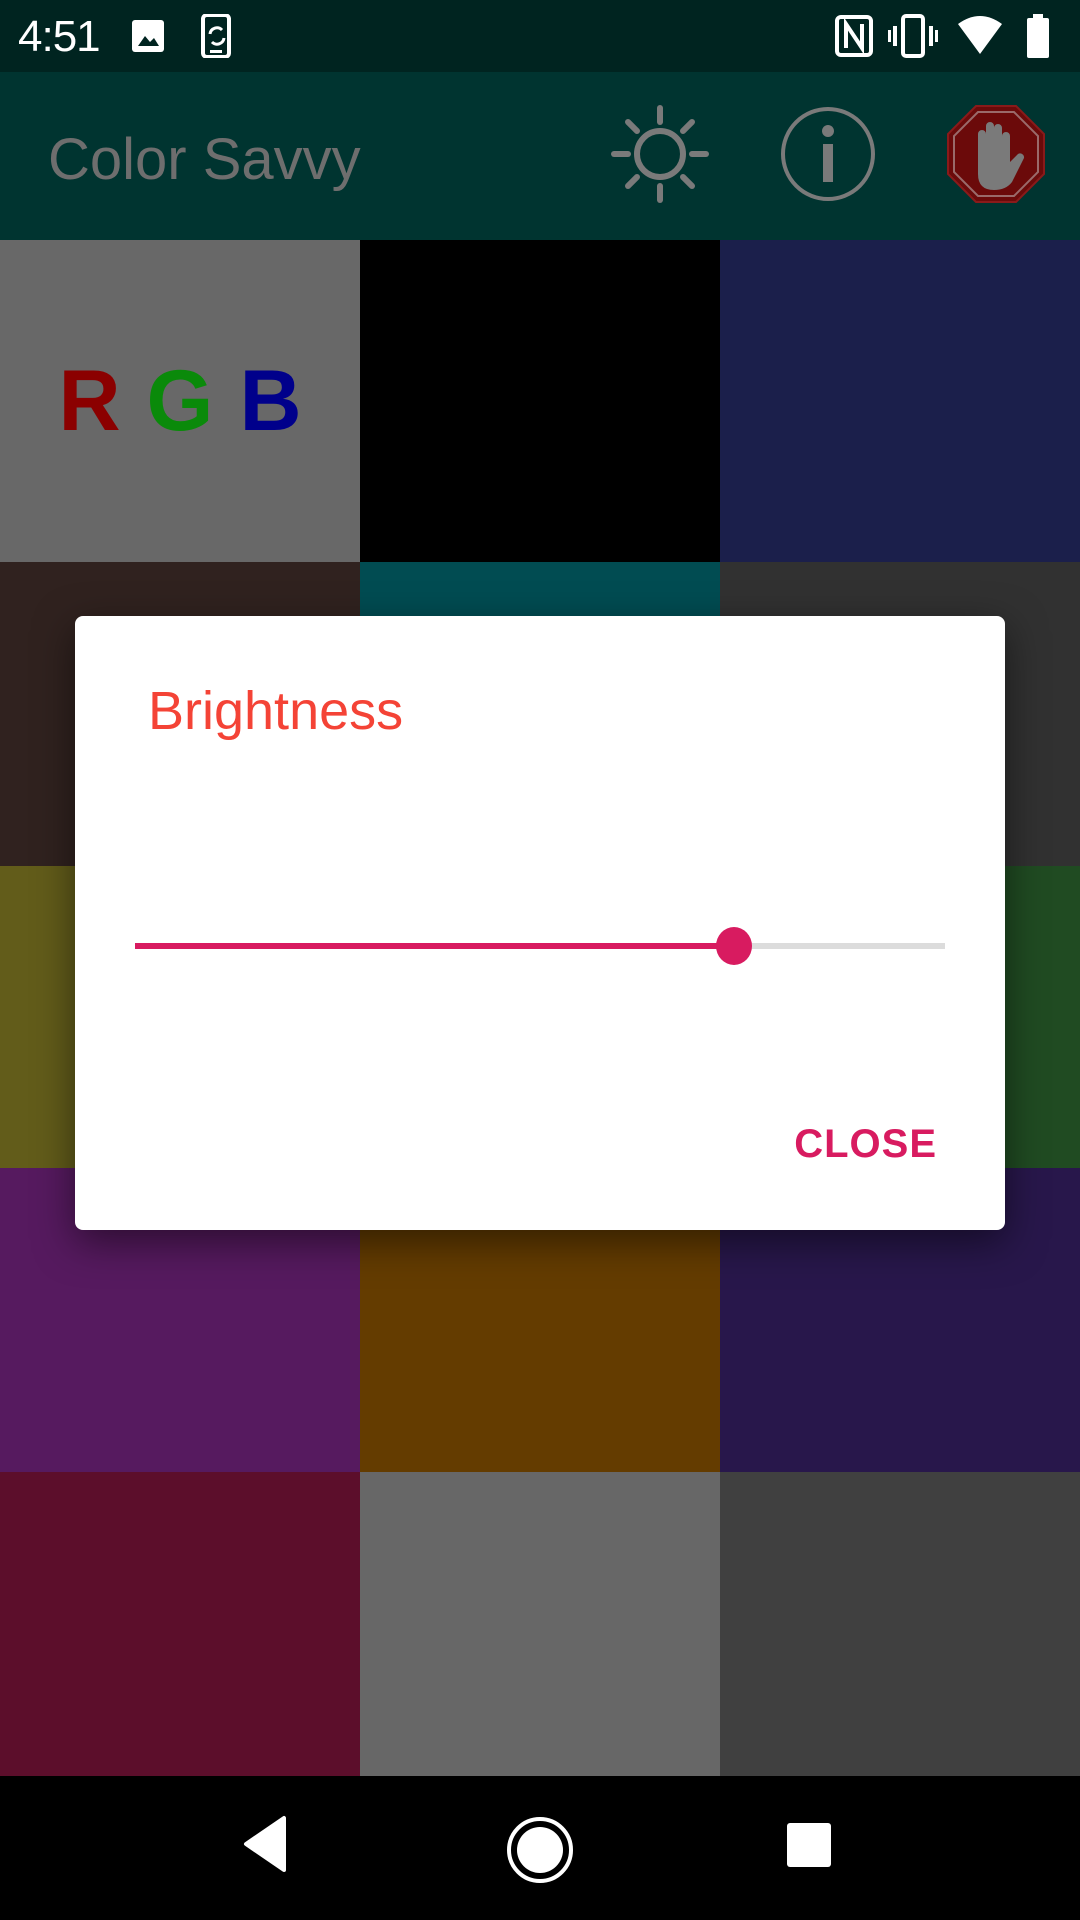 This screenshot has height=1920, width=1080. What do you see at coordinates (265, 1844) in the screenshot?
I see `back-icon` at bounding box center [265, 1844].